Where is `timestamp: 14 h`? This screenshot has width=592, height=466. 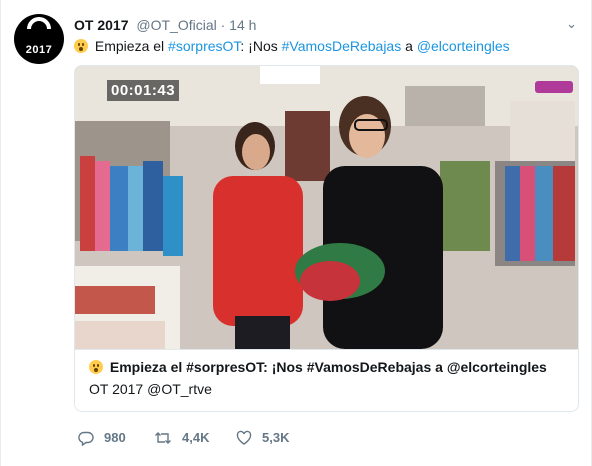 timestamp: 14 h is located at coordinates (242, 25).